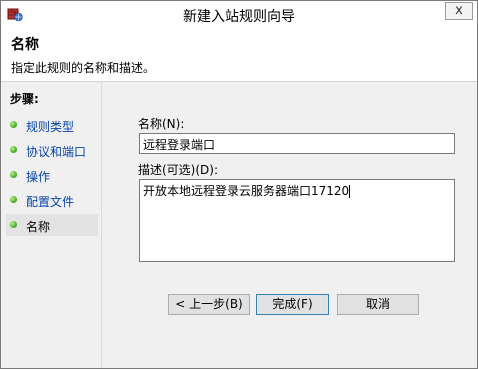 The width and height of the screenshot is (478, 369). What do you see at coordinates (246, 191) in the screenshot?
I see `description-text: 开放本地远程登录云服务器端口17120` at bounding box center [246, 191].